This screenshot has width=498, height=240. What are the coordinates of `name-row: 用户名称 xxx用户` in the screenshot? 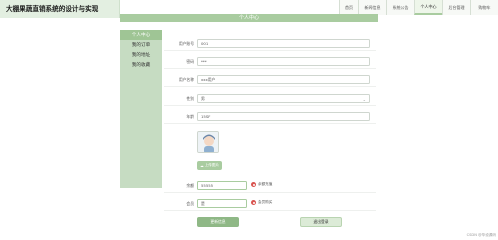 It's located at (270, 79).